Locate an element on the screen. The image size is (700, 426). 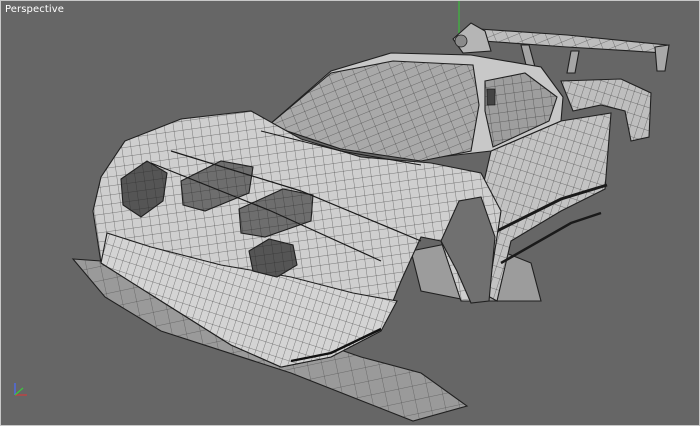
viewport-label: Perspective is located at coordinates (34, 9).